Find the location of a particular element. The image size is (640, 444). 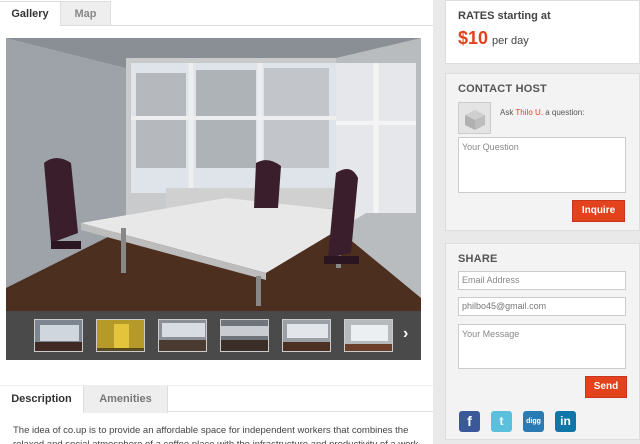

digg-icon: digg is located at coordinates (533, 421).